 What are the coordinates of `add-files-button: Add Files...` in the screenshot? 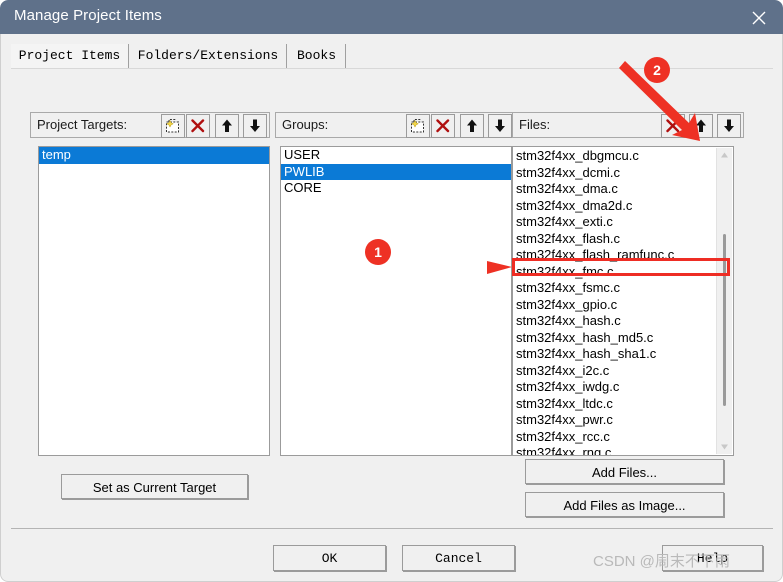 It's located at (624, 471).